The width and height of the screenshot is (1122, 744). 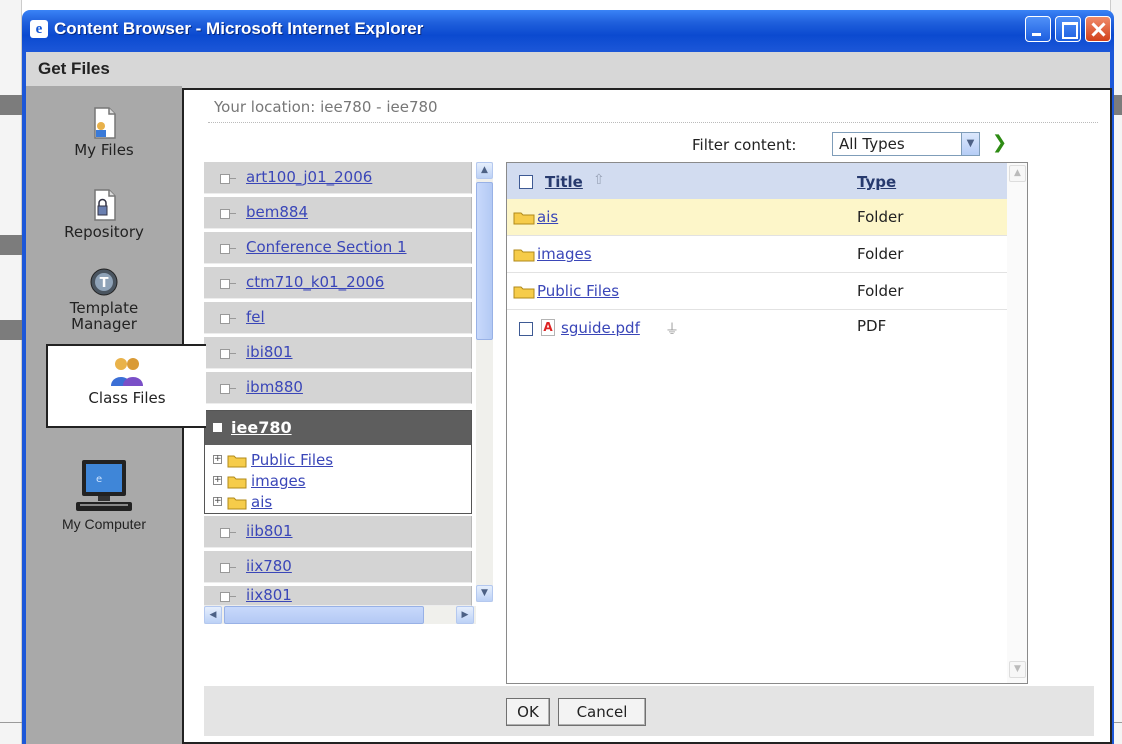 I want to click on tree-horizontal-scrollbar: ◀ ▶, so click(x=340, y=615).